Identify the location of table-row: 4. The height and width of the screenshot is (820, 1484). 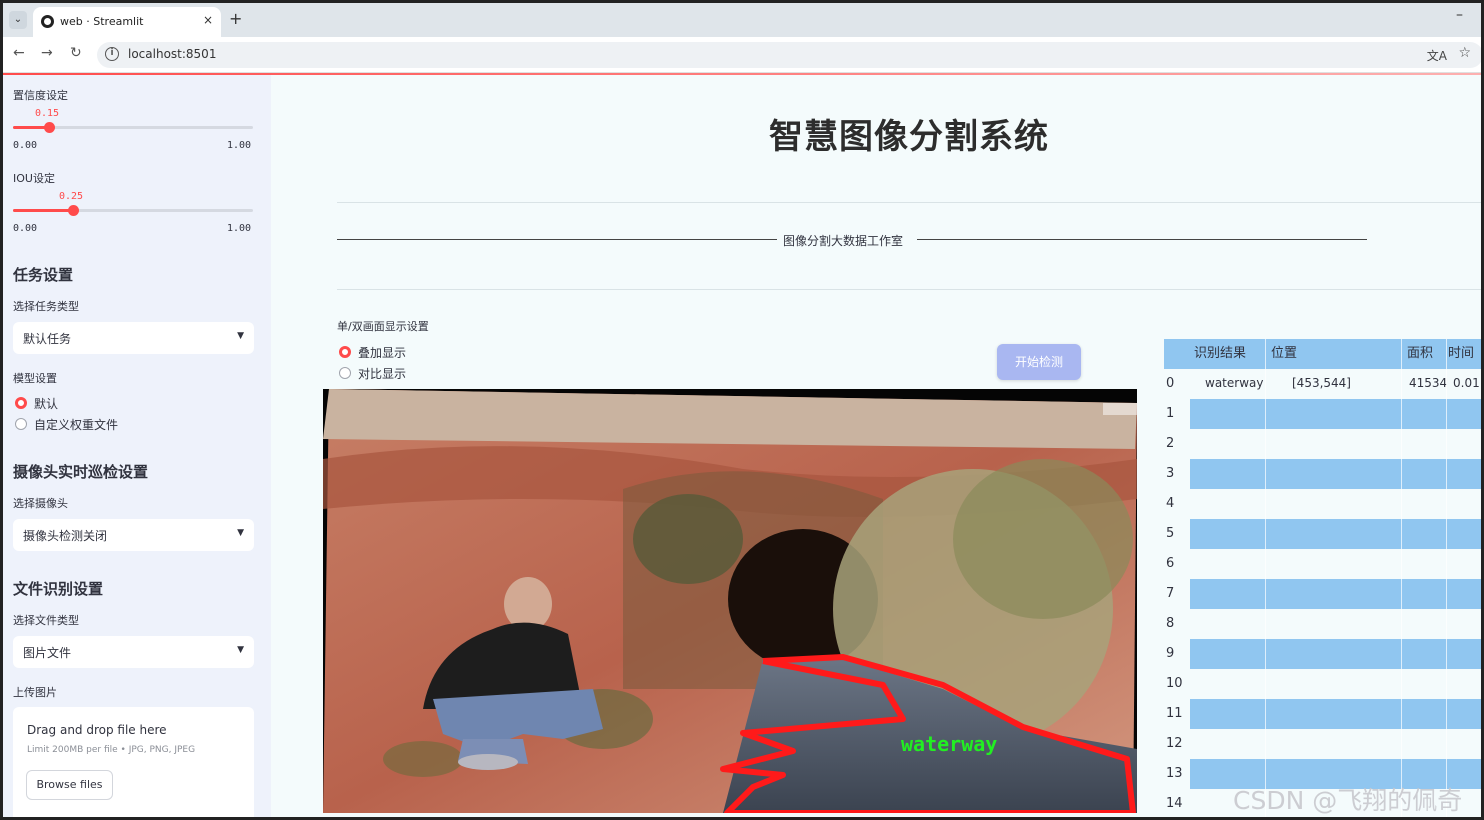
(1322, 504).